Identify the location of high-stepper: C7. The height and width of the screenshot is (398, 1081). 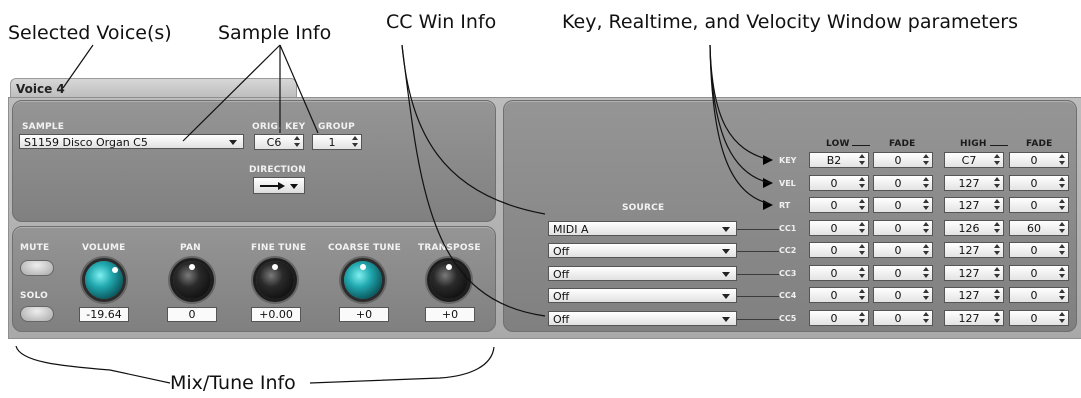
(974, 160).